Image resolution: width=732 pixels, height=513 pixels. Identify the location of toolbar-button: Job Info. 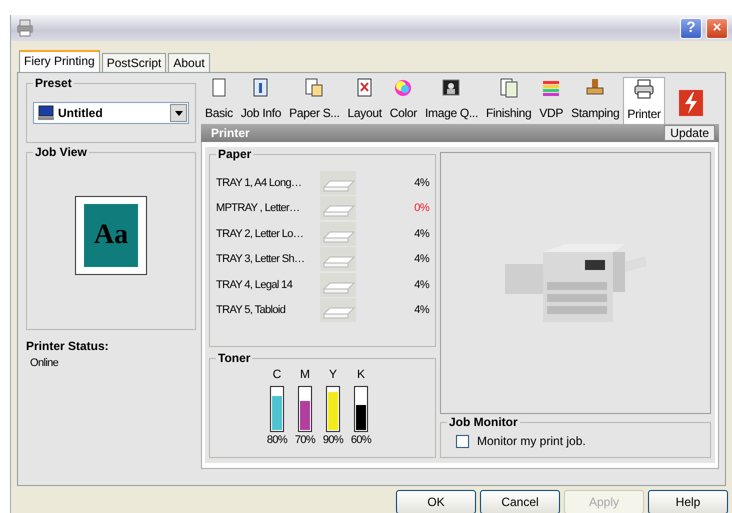
(261, 100).